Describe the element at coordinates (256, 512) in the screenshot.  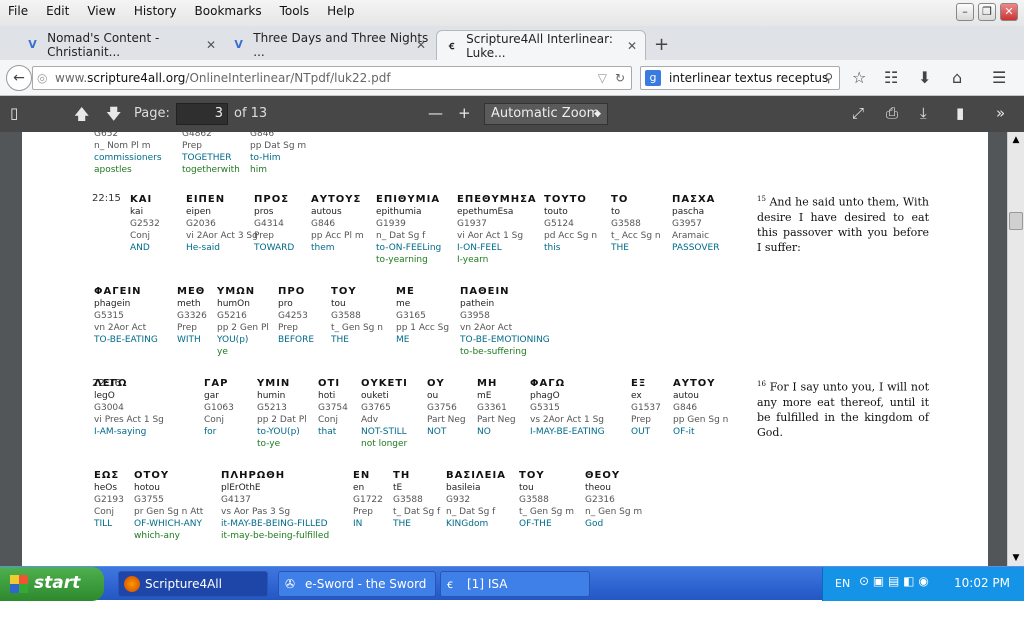
I see `word-p: vs Aor Pas 3 Sg` at that location.